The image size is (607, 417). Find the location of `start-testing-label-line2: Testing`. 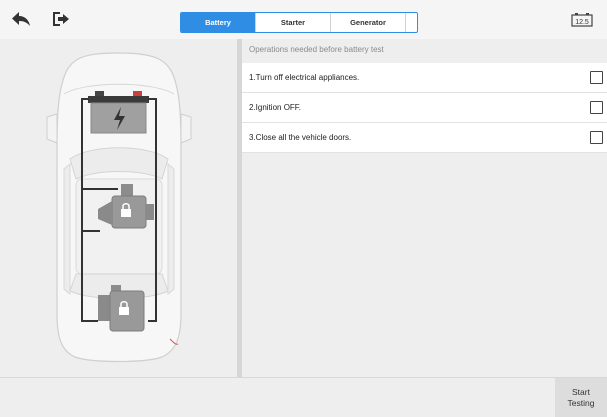

start-testing-label-line2: Testing is located at coordinates (581, 402).